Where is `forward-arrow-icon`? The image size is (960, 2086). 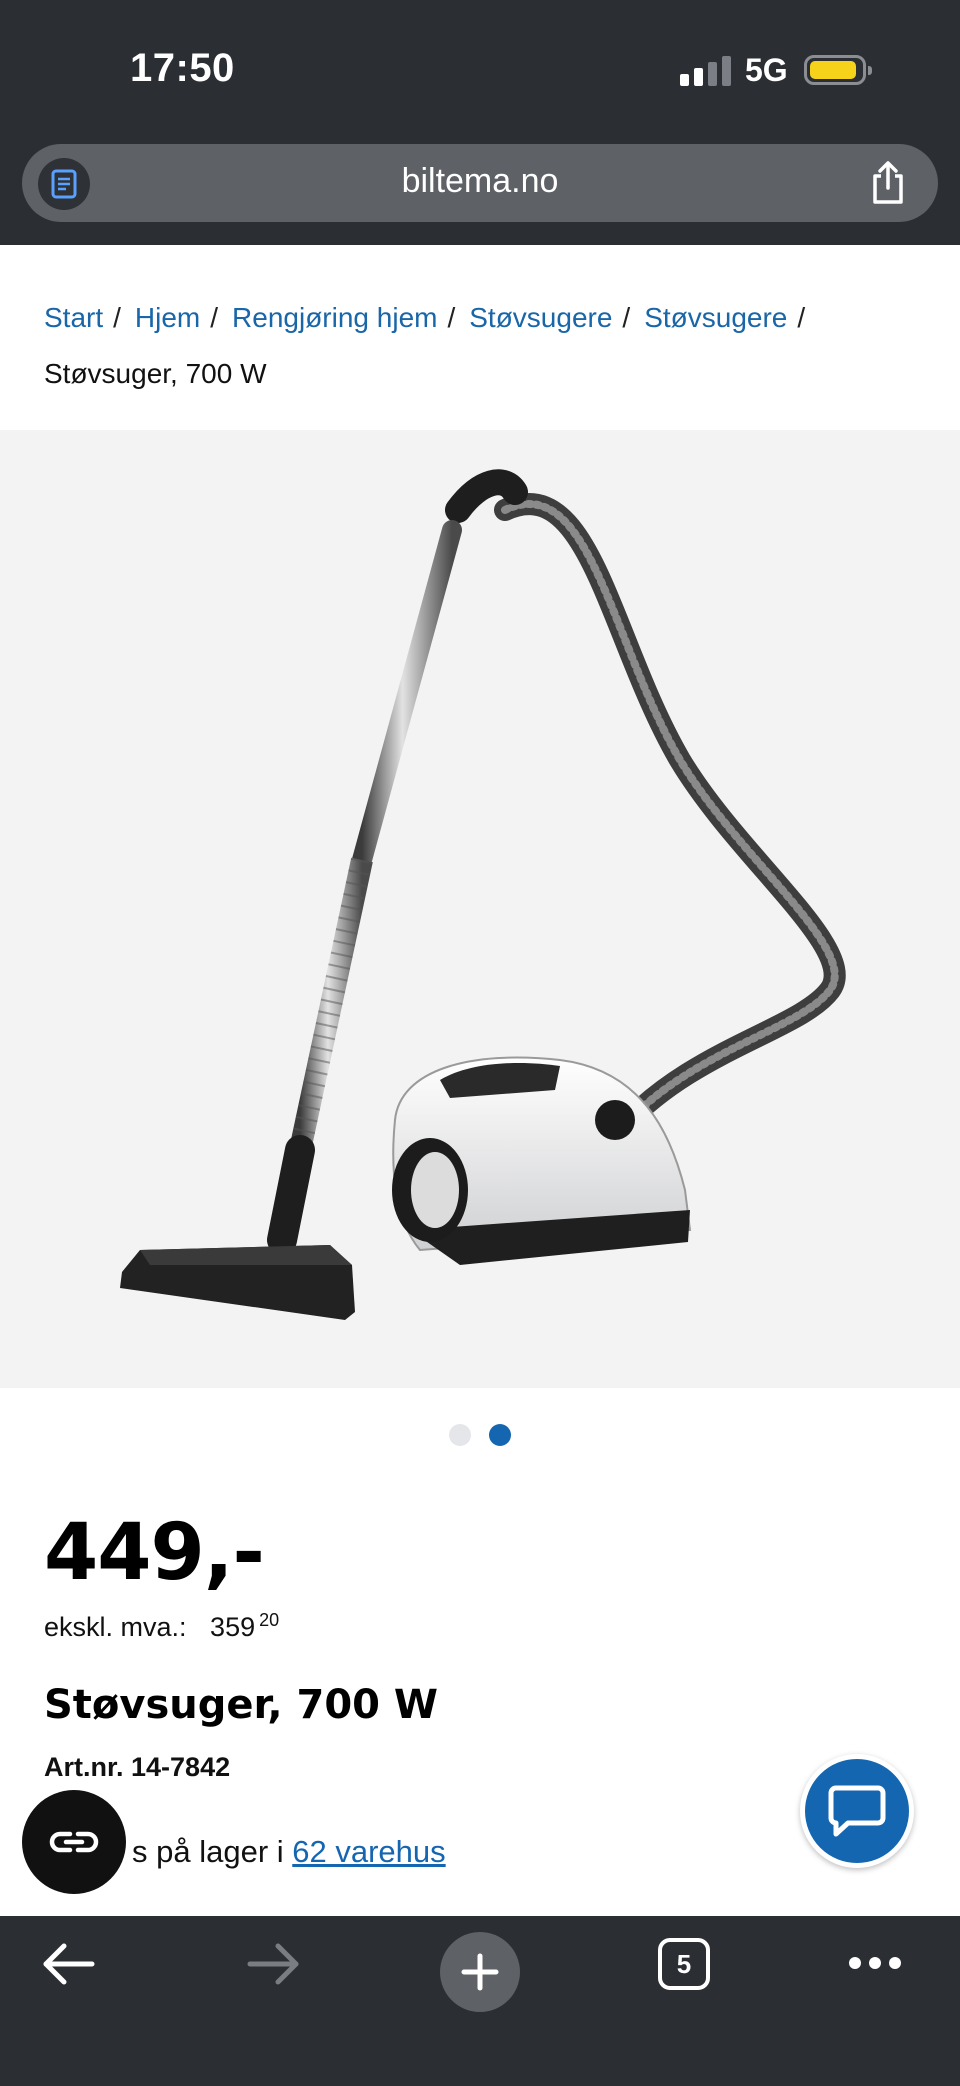 forward-arrow-icon is located at coordinates (274, 1964).